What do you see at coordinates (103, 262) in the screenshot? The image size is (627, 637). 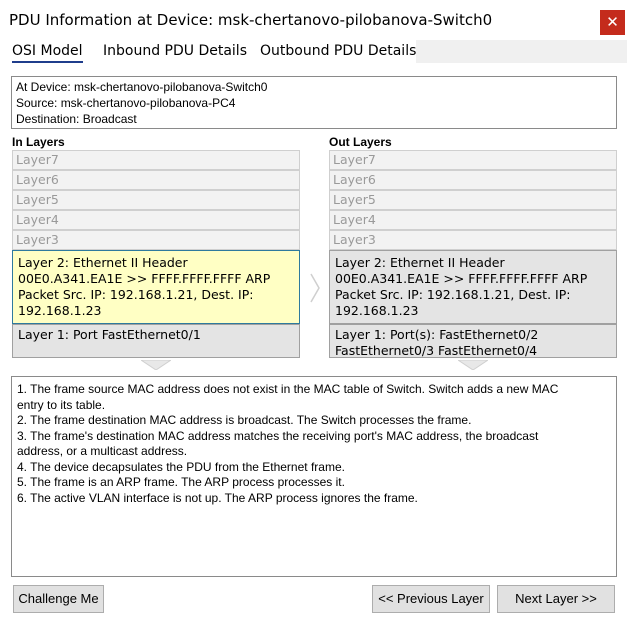 I see `in-layer-2-line: Layer 2: Ethernet II Header` at bounding box center [103, 262].